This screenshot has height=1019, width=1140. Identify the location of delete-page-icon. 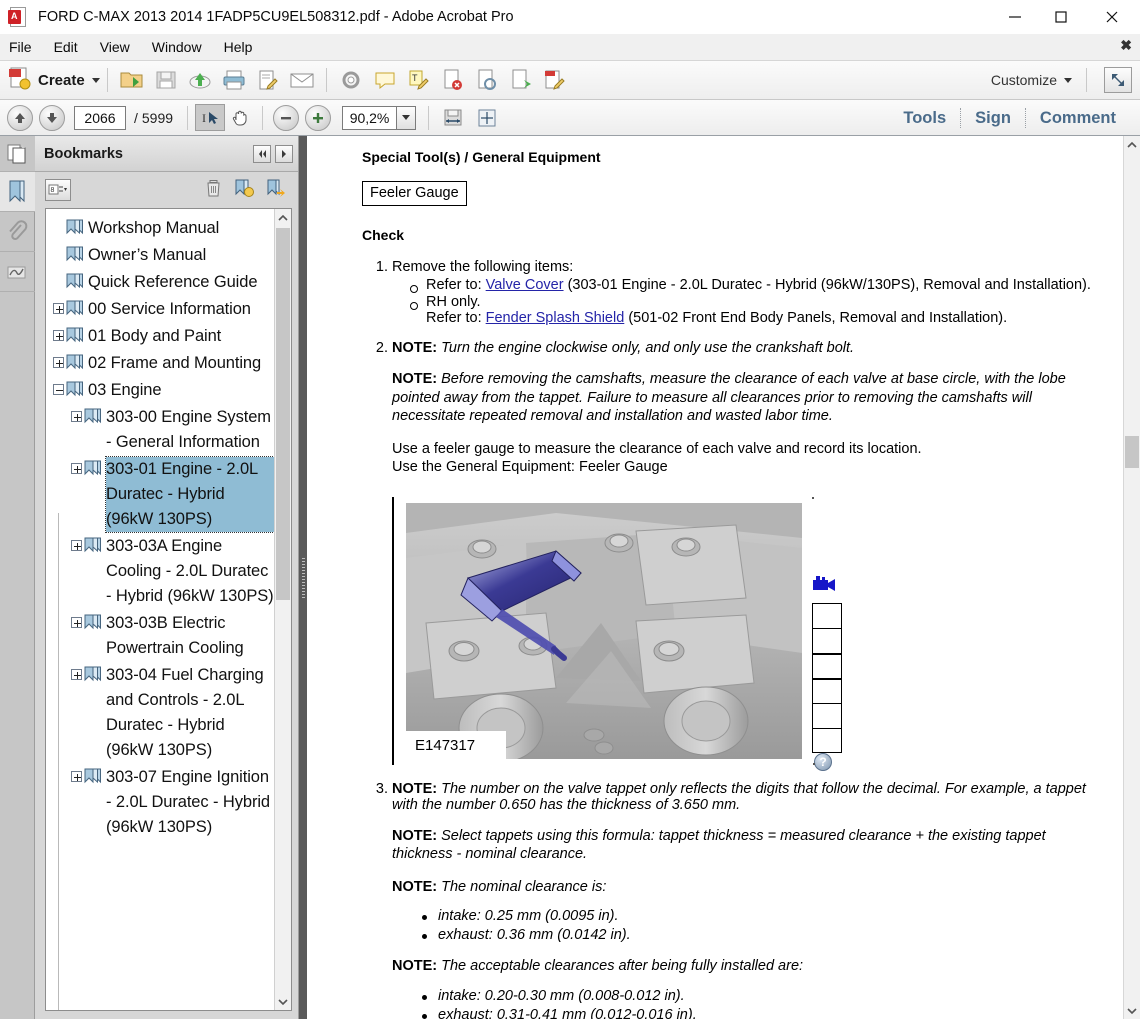
(453, 80).